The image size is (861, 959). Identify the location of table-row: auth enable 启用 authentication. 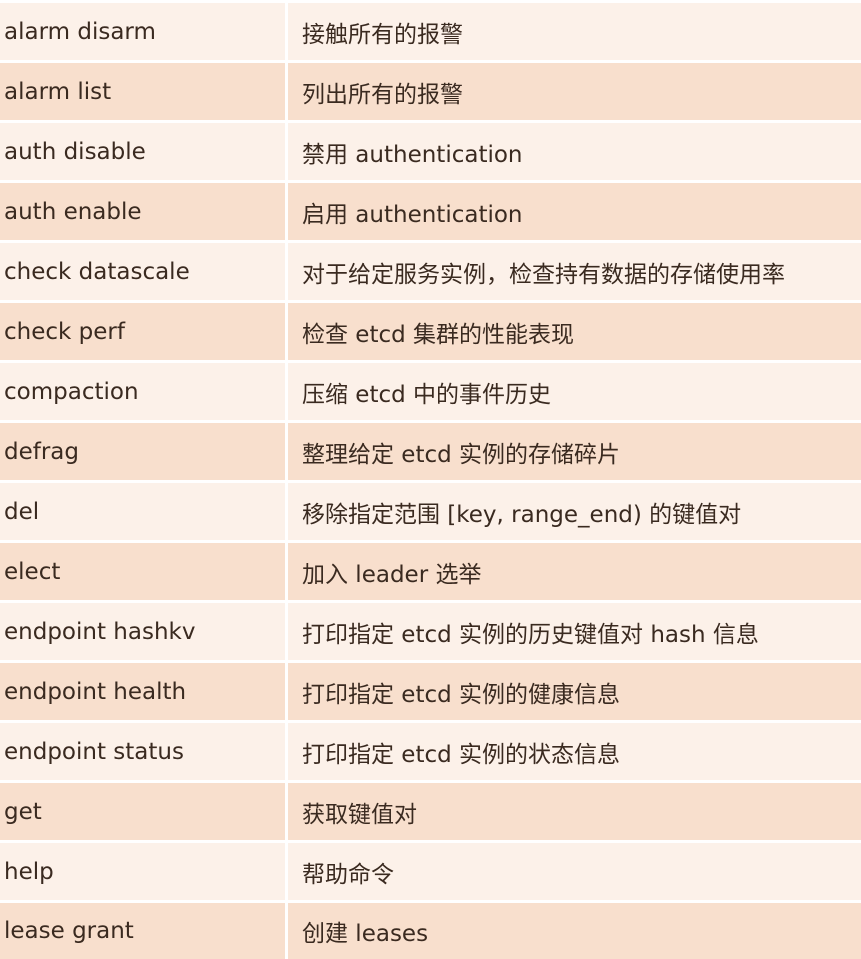
(430, 213).